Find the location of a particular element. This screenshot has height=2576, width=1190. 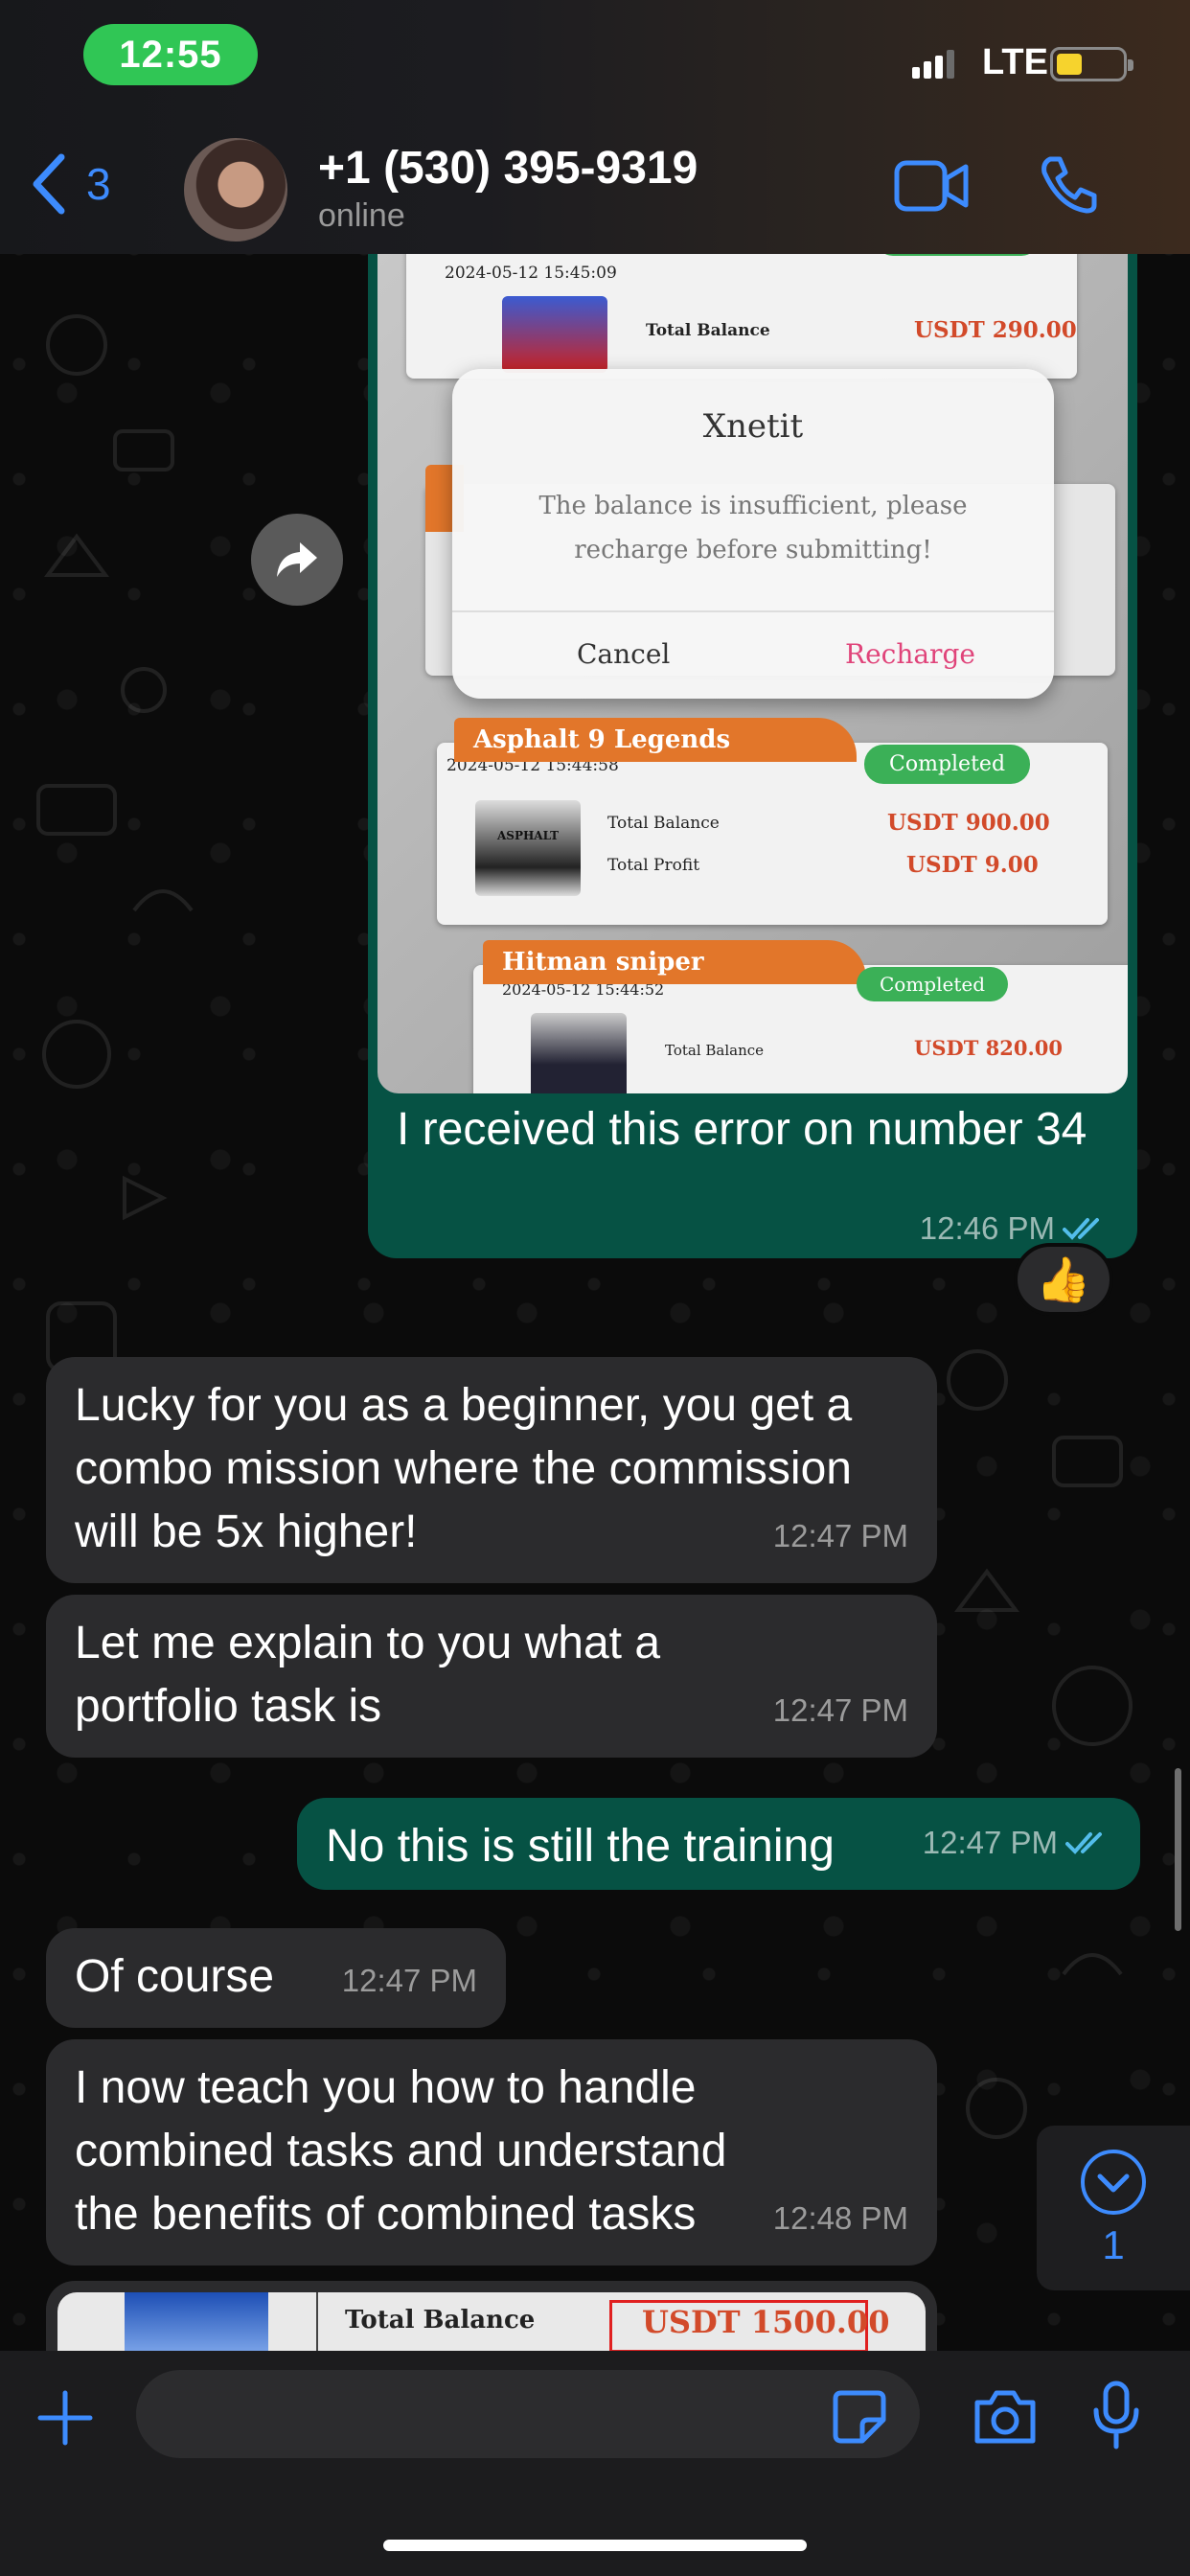

card-balance-value: USDT 290.00 is located at coordinates (996, 330).